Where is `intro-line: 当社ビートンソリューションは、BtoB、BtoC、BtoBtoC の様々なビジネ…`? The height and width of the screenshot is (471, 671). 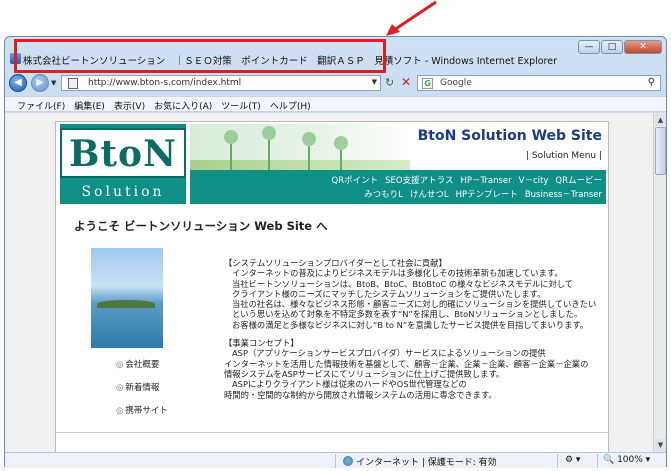 intro-line: 当社ビートンソリューションは、BtoB、BtoC、BtoBtoC の様々なビジネ… is located at coordinates (403, 283).